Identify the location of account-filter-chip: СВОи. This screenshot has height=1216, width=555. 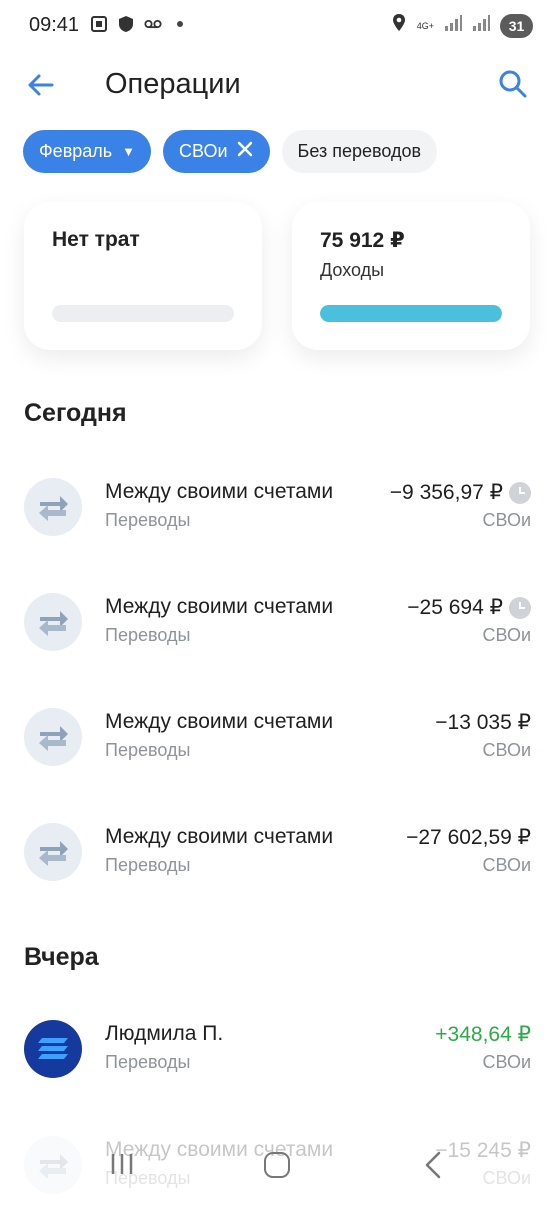
(216, 151).